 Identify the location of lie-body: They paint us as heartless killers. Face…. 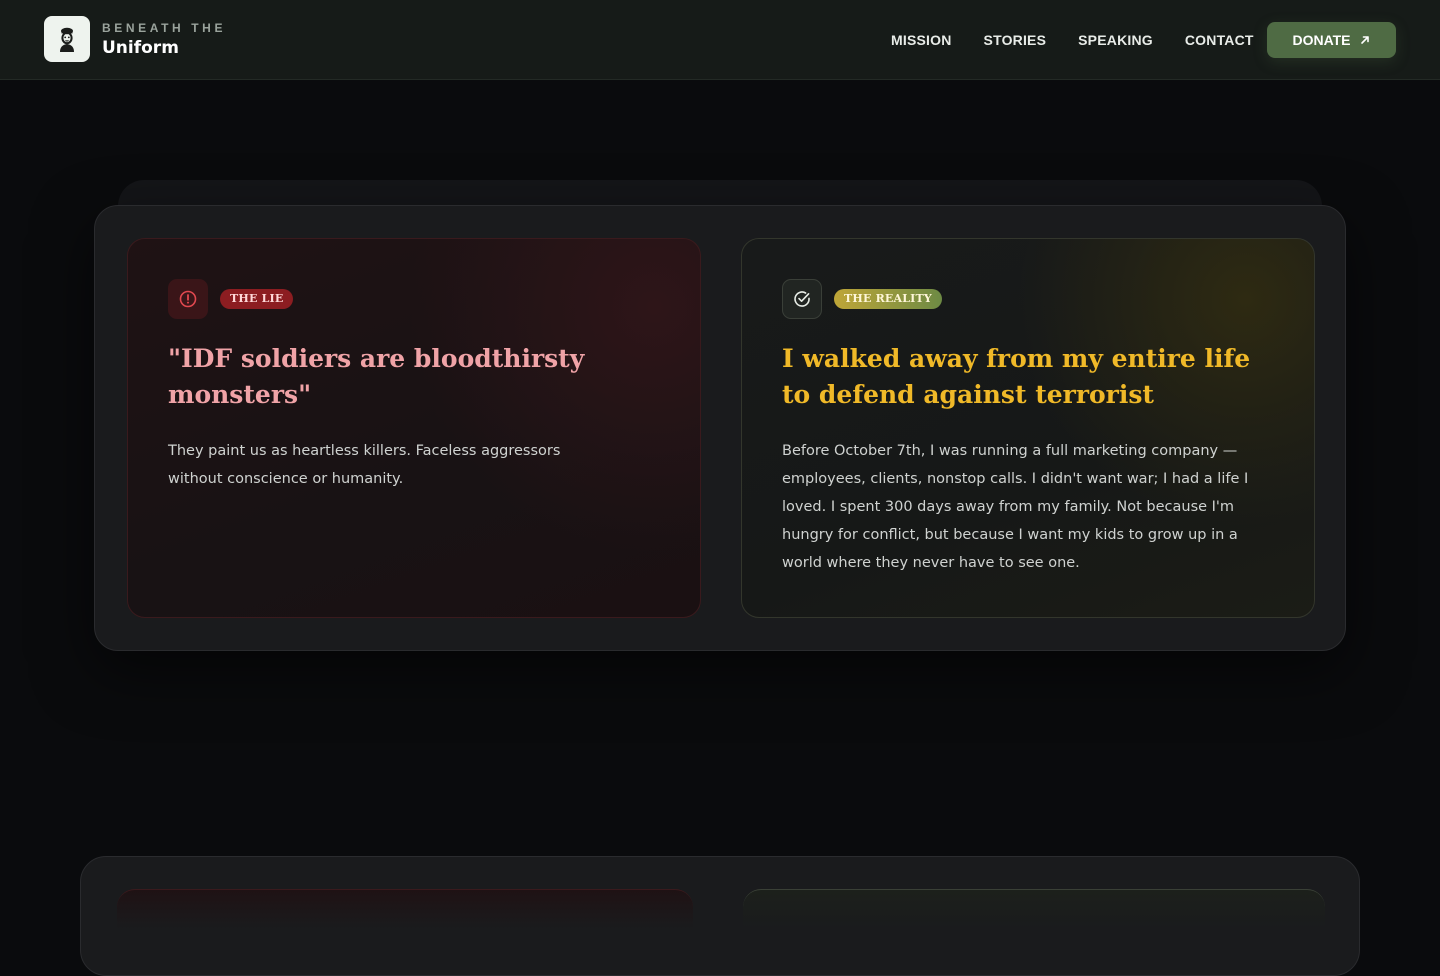
(364, 465).